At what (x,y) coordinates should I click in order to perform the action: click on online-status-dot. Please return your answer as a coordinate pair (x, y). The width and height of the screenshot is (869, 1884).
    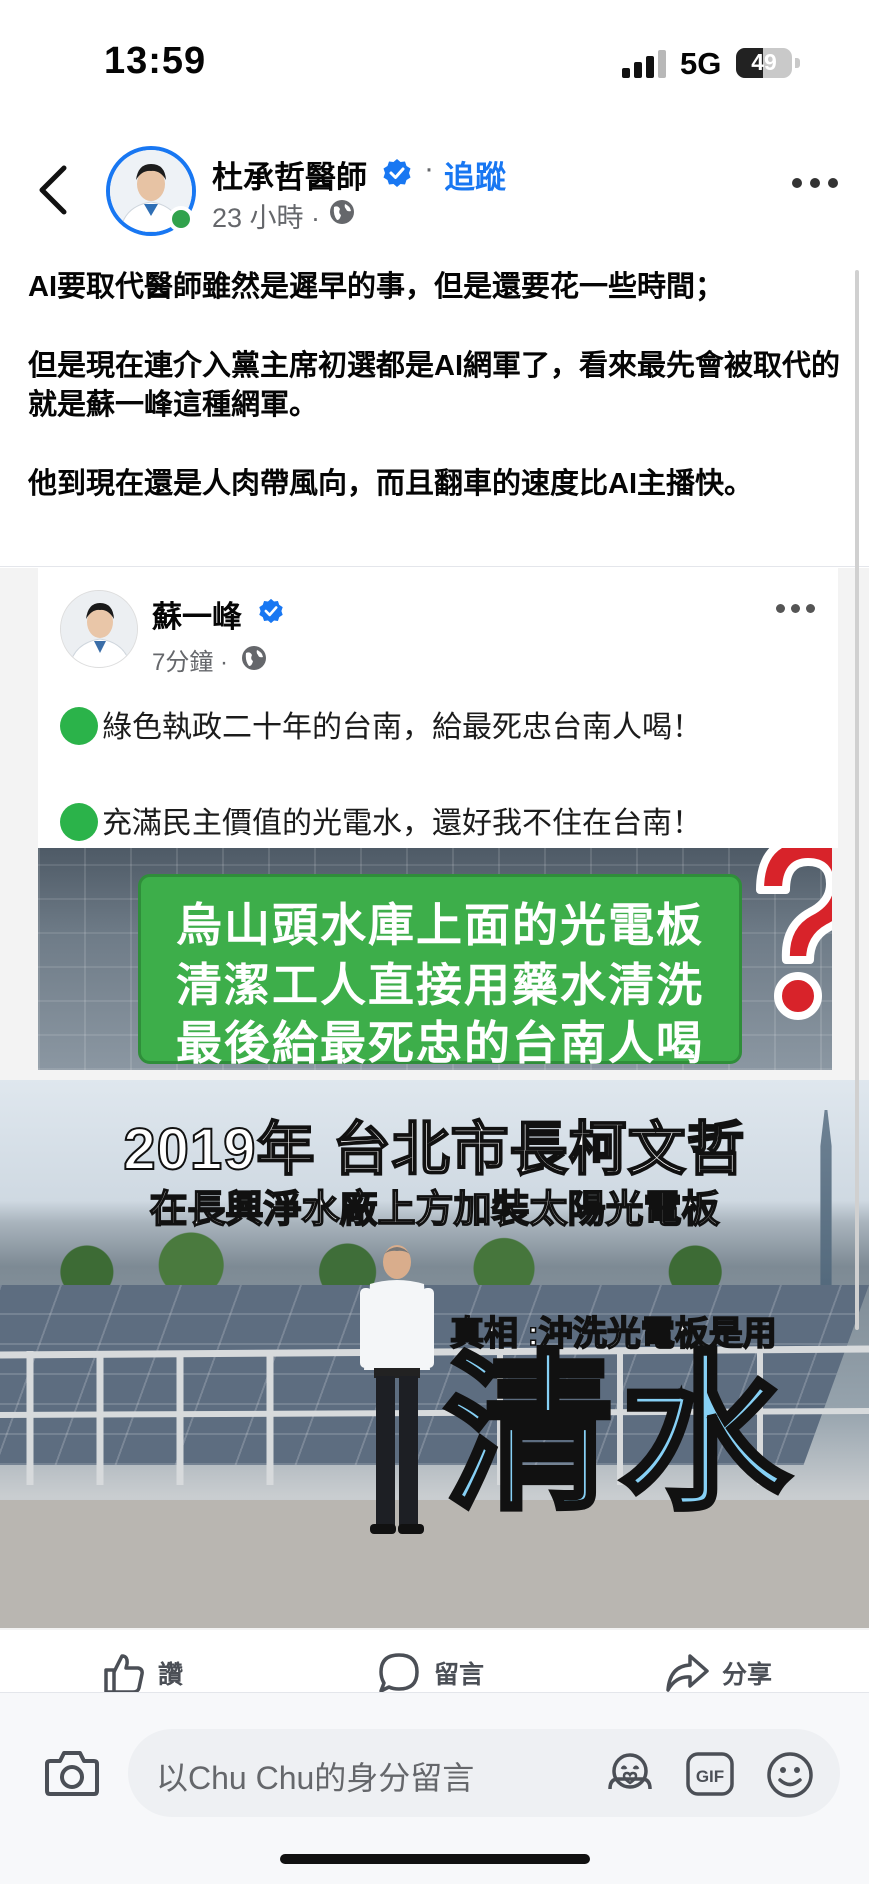
    Looking at the image, I should click on (181, 219).